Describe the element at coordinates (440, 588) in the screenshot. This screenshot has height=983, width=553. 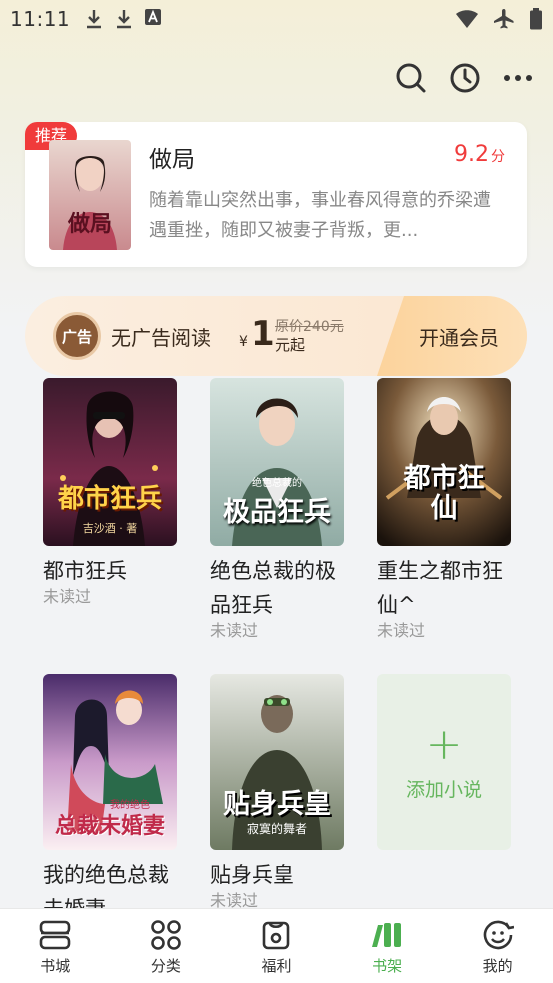
I see `book-title: 重生之都市狂仙^` at that location.